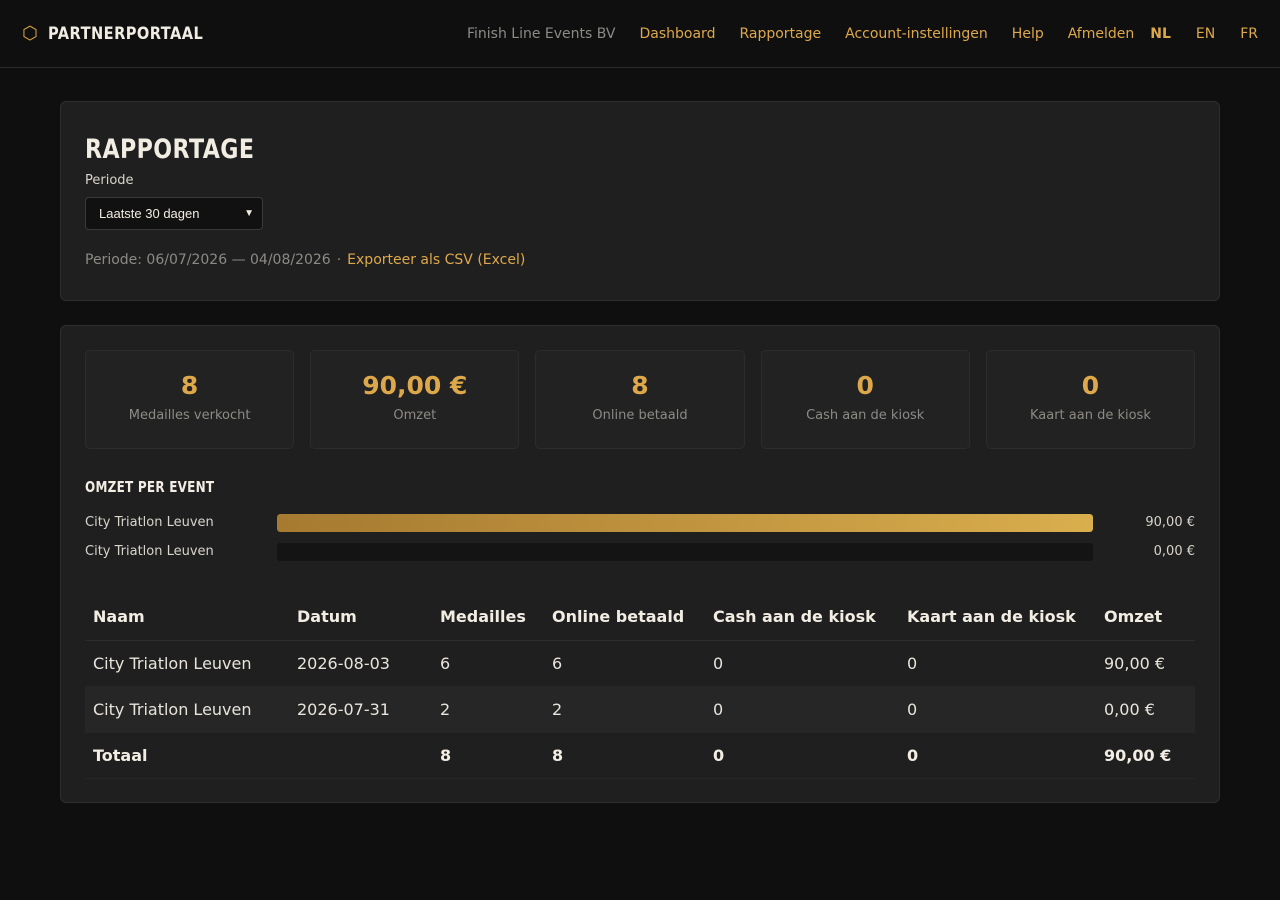 The image size is (1280, 900). Describe the element at coordinates (780, 34) in the screenshot. I see `nav-rapportage: Rapportage` at that location.